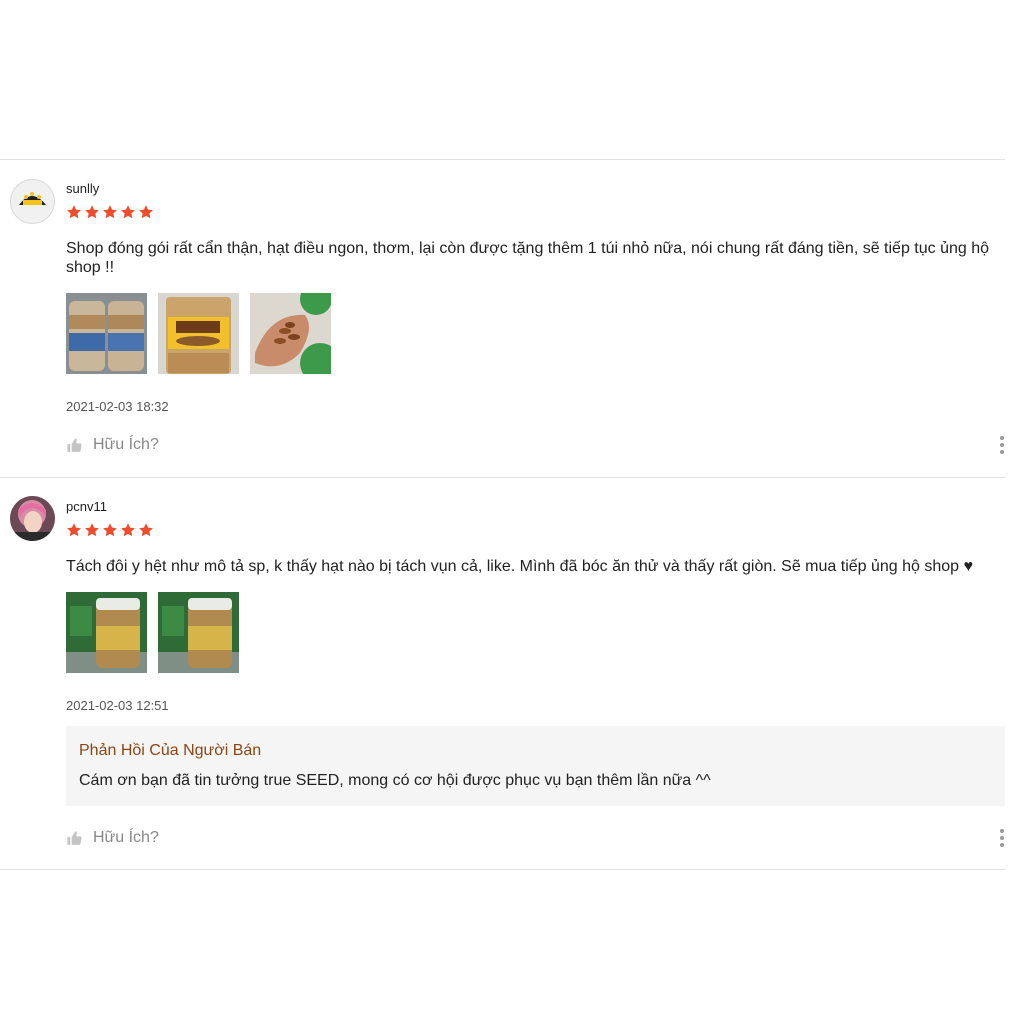 This screenshot has height=1024, width=1024. Describe the element at coordinates (117, 406) in the screenshot. I see `review-timestamp: 2021-02-03 18:32` at that location.